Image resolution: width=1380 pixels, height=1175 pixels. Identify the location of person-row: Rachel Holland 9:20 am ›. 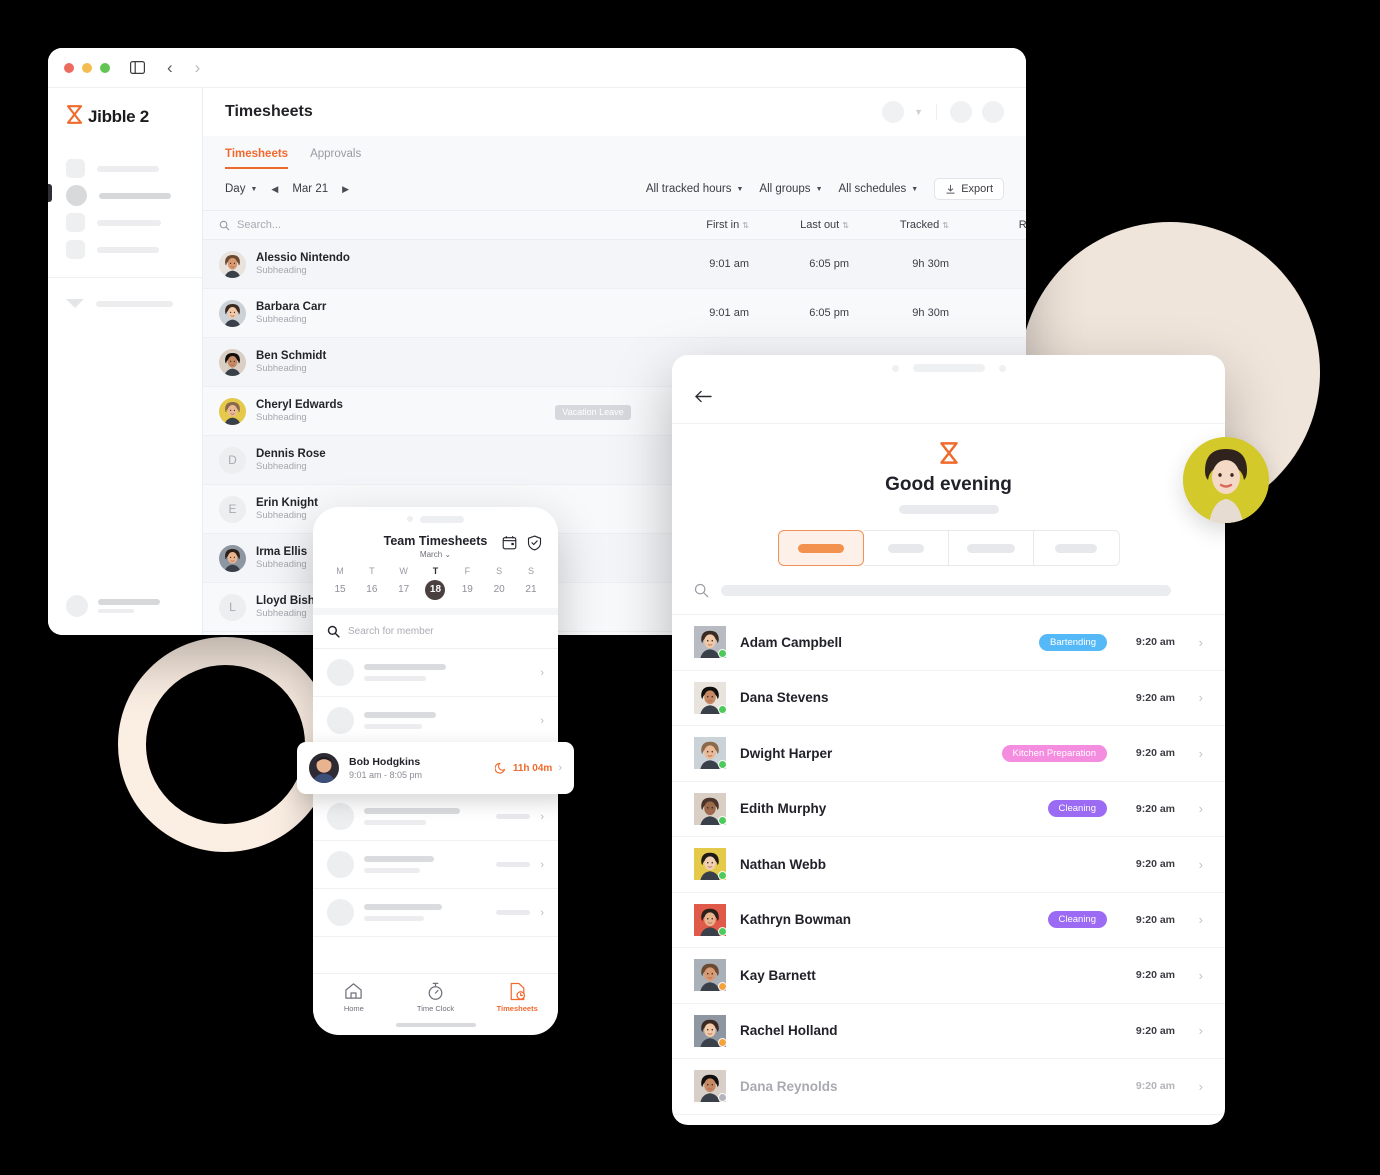
(948, 1031).